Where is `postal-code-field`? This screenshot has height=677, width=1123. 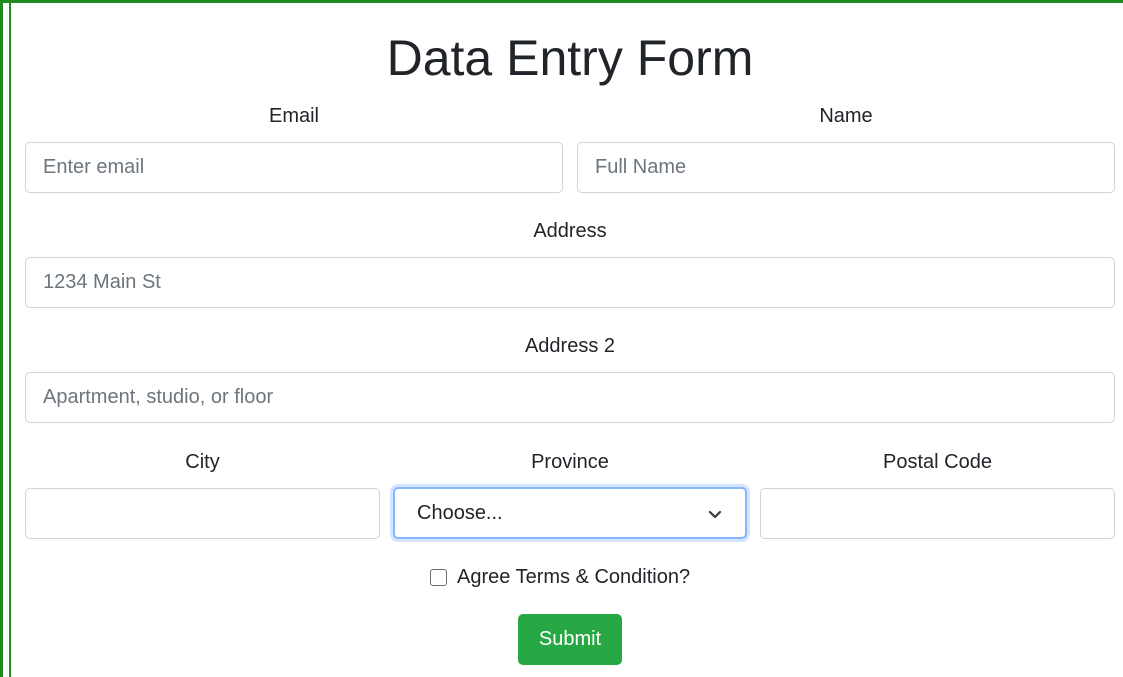 postal-code-field is located at coordinates (937, 513).